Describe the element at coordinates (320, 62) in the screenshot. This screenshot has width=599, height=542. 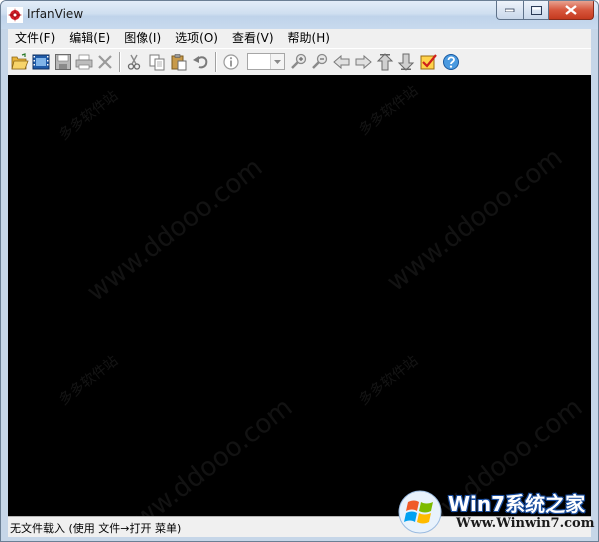
I see `zoom-out-icon` at that location.